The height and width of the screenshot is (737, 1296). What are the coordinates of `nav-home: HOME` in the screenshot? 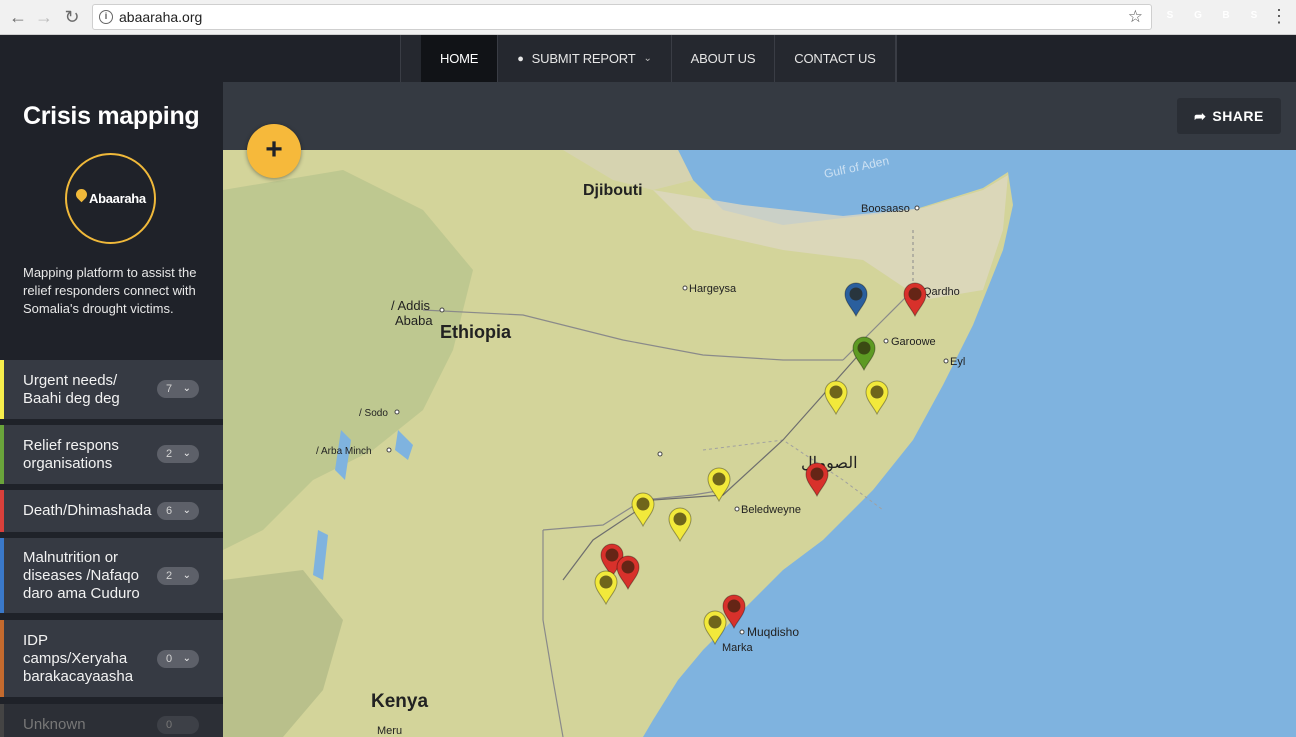 It's located at (460, 58).